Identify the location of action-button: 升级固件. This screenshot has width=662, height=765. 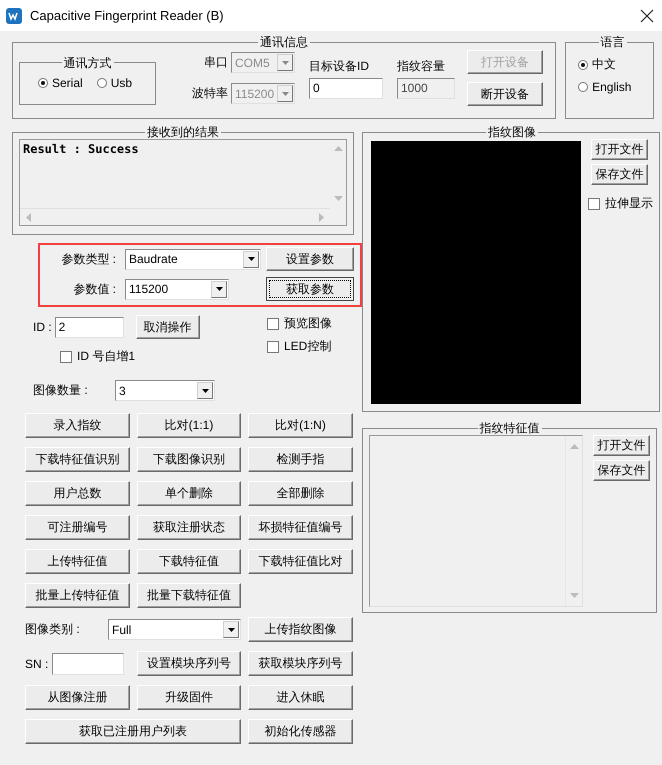
(189, 697).